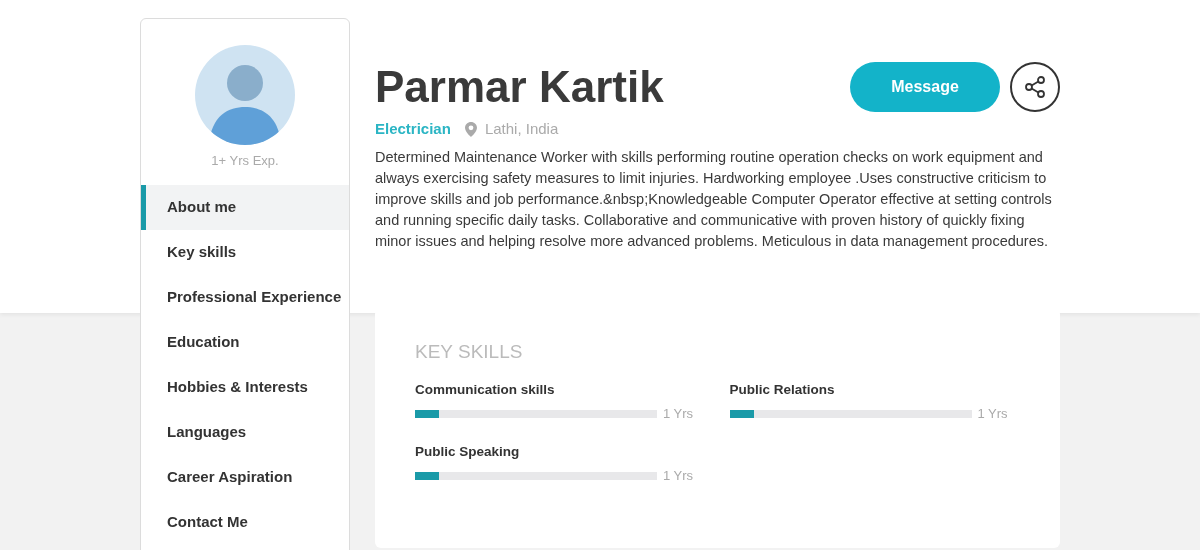 Image resolution: width=1200 pixels, height=550 pixels. What do you see at coordinates (245, 297) in the screenshot?
I see `sidebar-item: Professional Experience` at bounding box center [245, 297].